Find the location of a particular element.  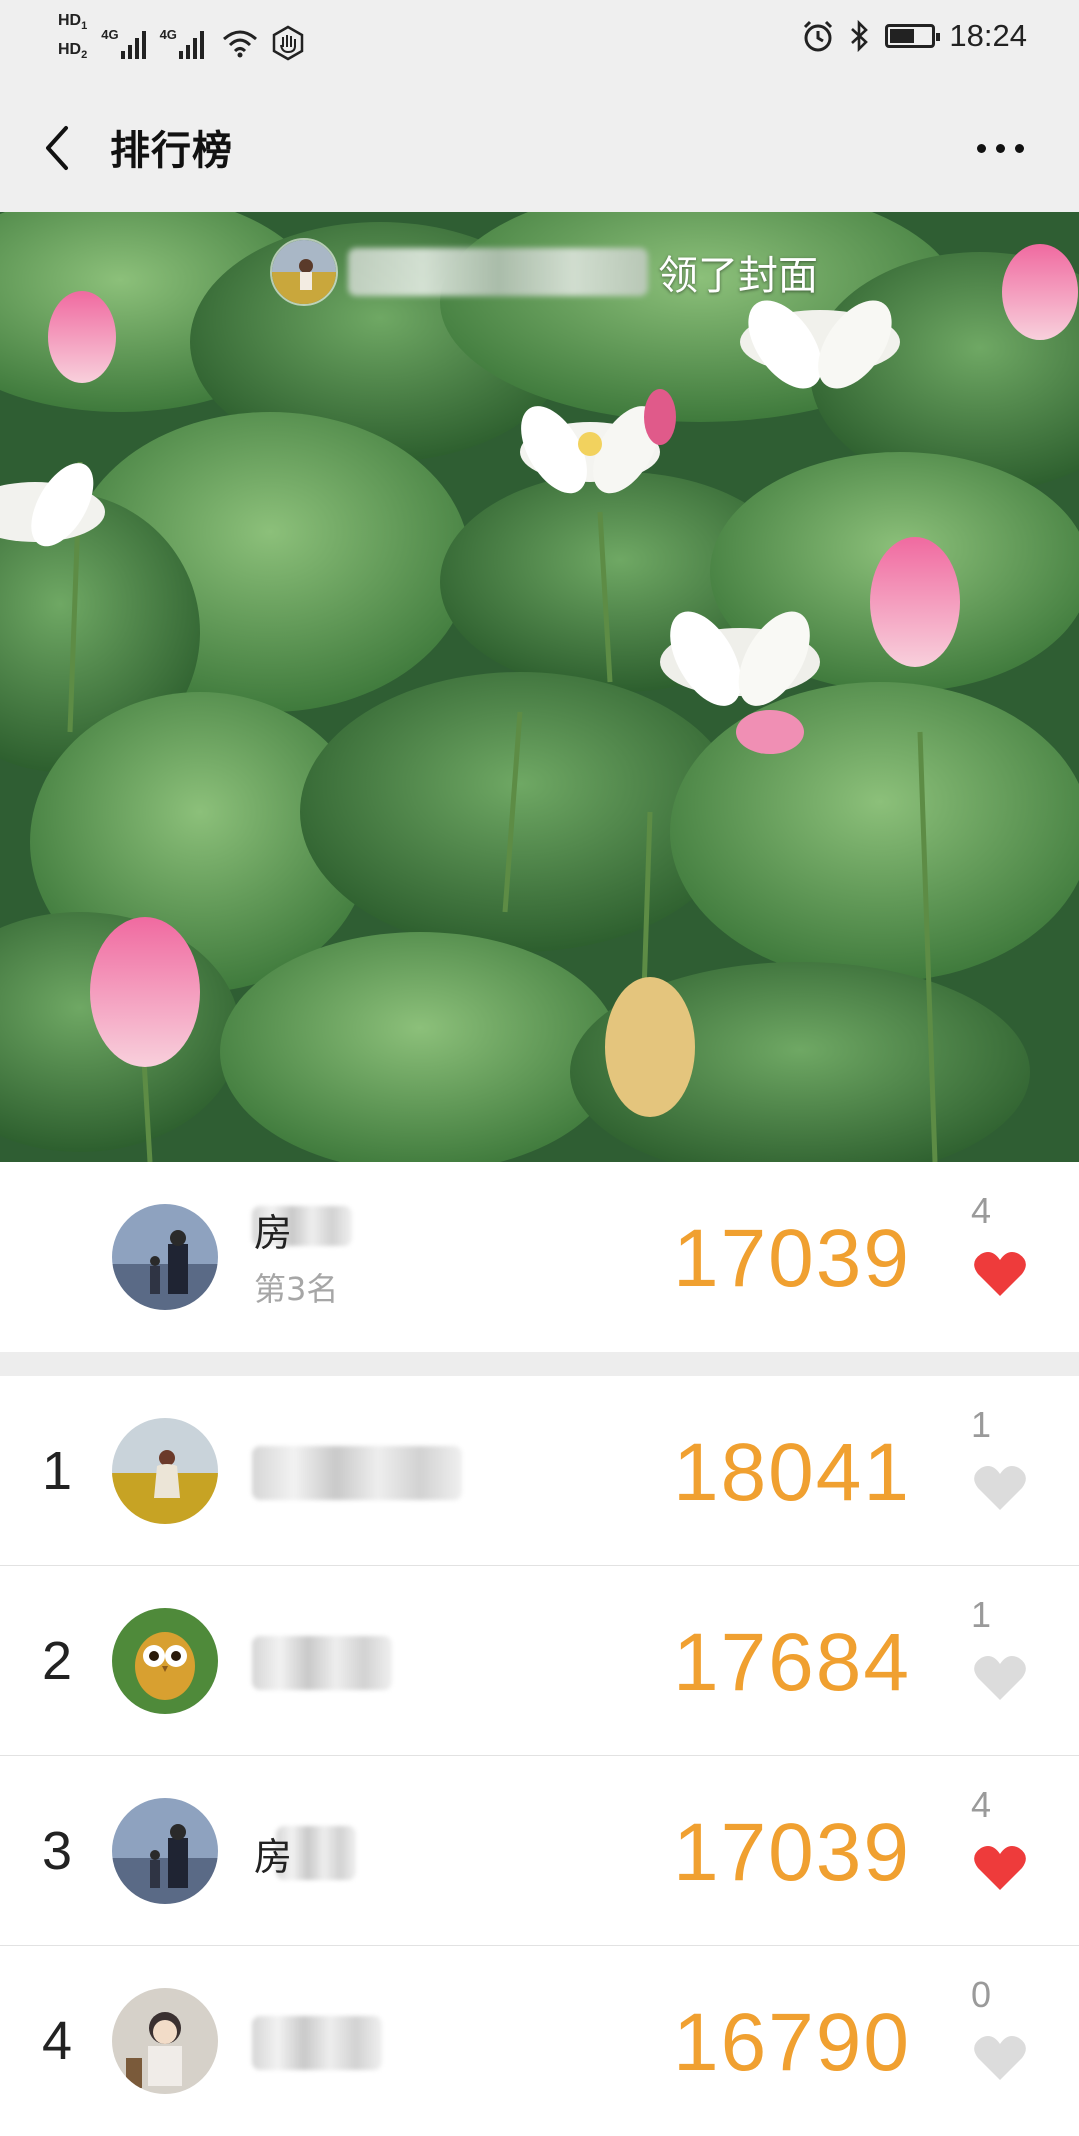

wifi-icon is located at coordinates (239, 44).